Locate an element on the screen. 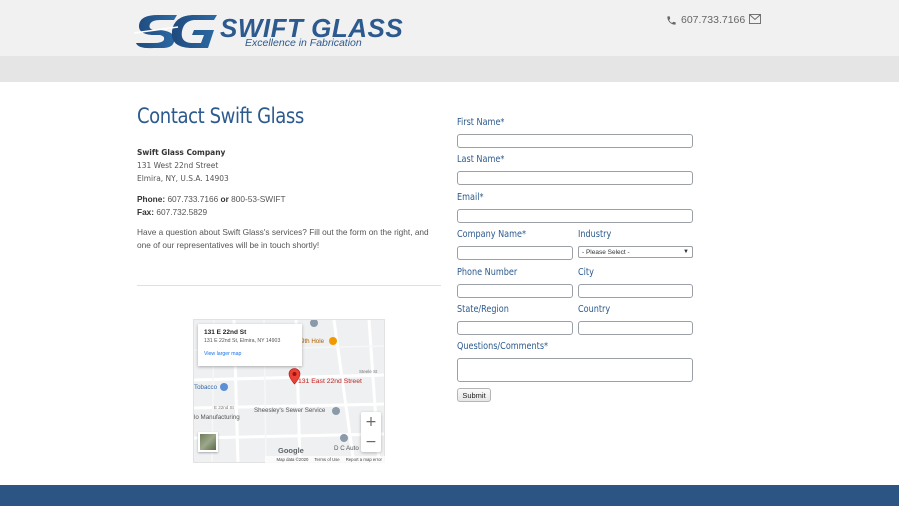  industry-select: - Please Select - ▼ is located at coordinates (635, 252).